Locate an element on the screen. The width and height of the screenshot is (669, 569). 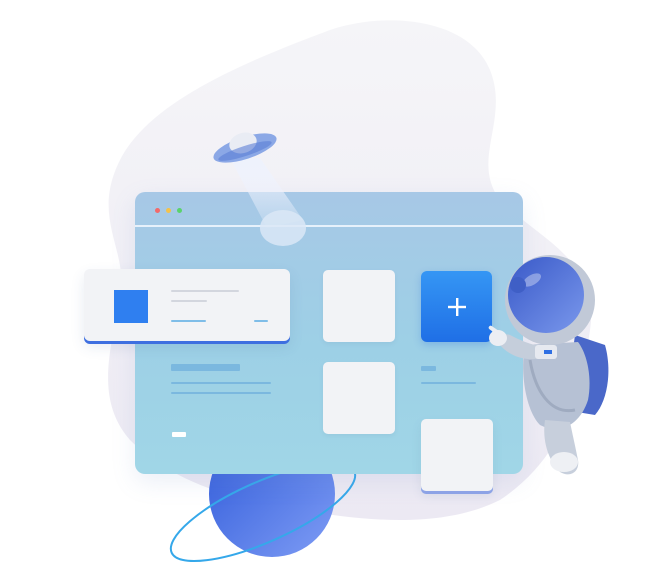
window-maximize-dot is located at coordinates (179, 210).